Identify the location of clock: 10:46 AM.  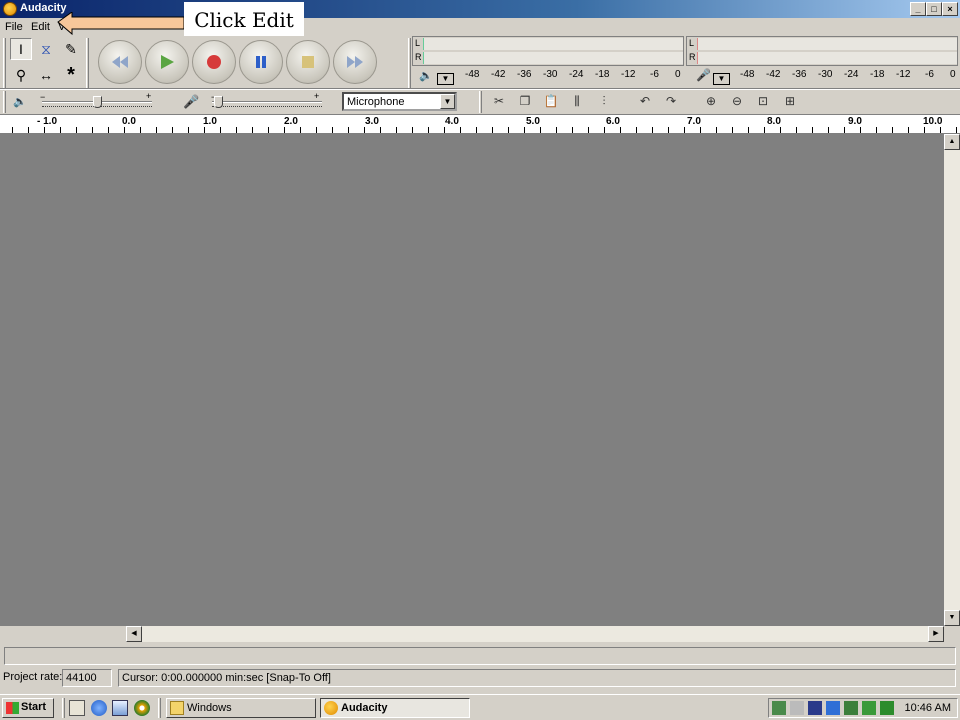
(927, 708).